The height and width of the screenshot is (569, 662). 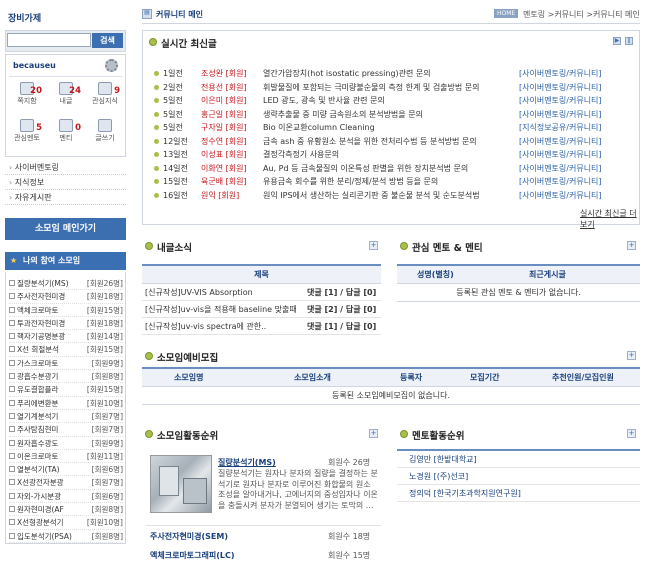 I want to click on menu-list: › 사이버멘토링 › 지식정보 › 자유게시판, so click(x=65, y=182).